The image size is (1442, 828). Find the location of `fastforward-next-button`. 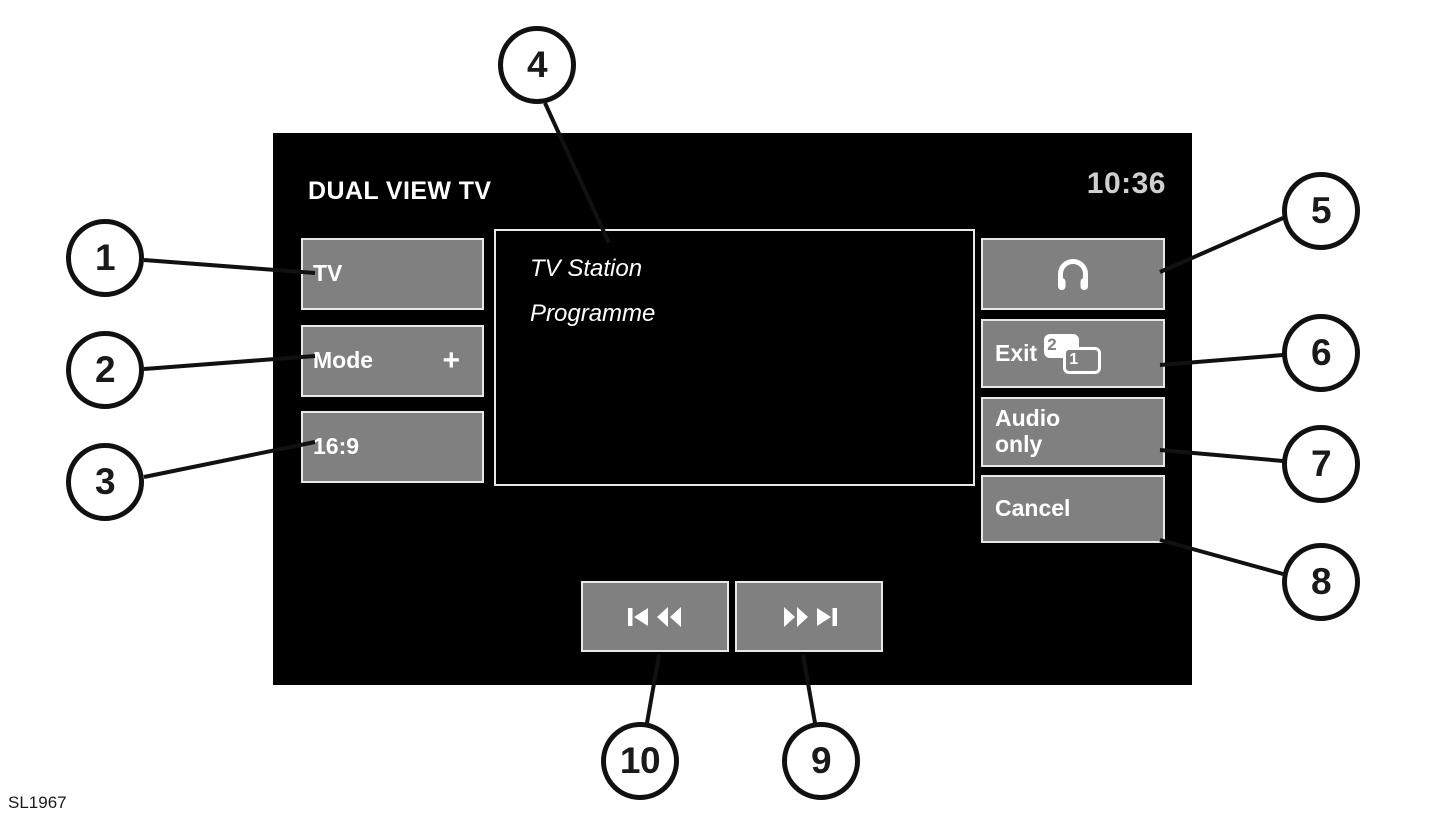

fastforward-next-button is located at coordinates (809, 616).